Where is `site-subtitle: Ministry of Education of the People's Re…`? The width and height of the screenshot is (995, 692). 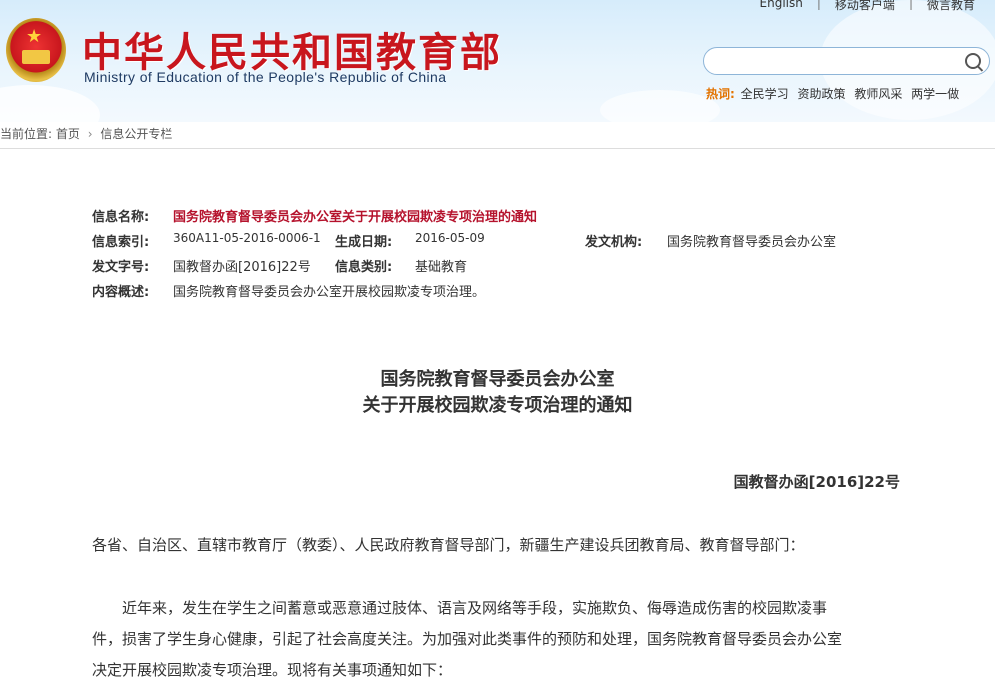
site-subtitle: Ministry of Education of the People's Re… is located at coordinates (265, 77).